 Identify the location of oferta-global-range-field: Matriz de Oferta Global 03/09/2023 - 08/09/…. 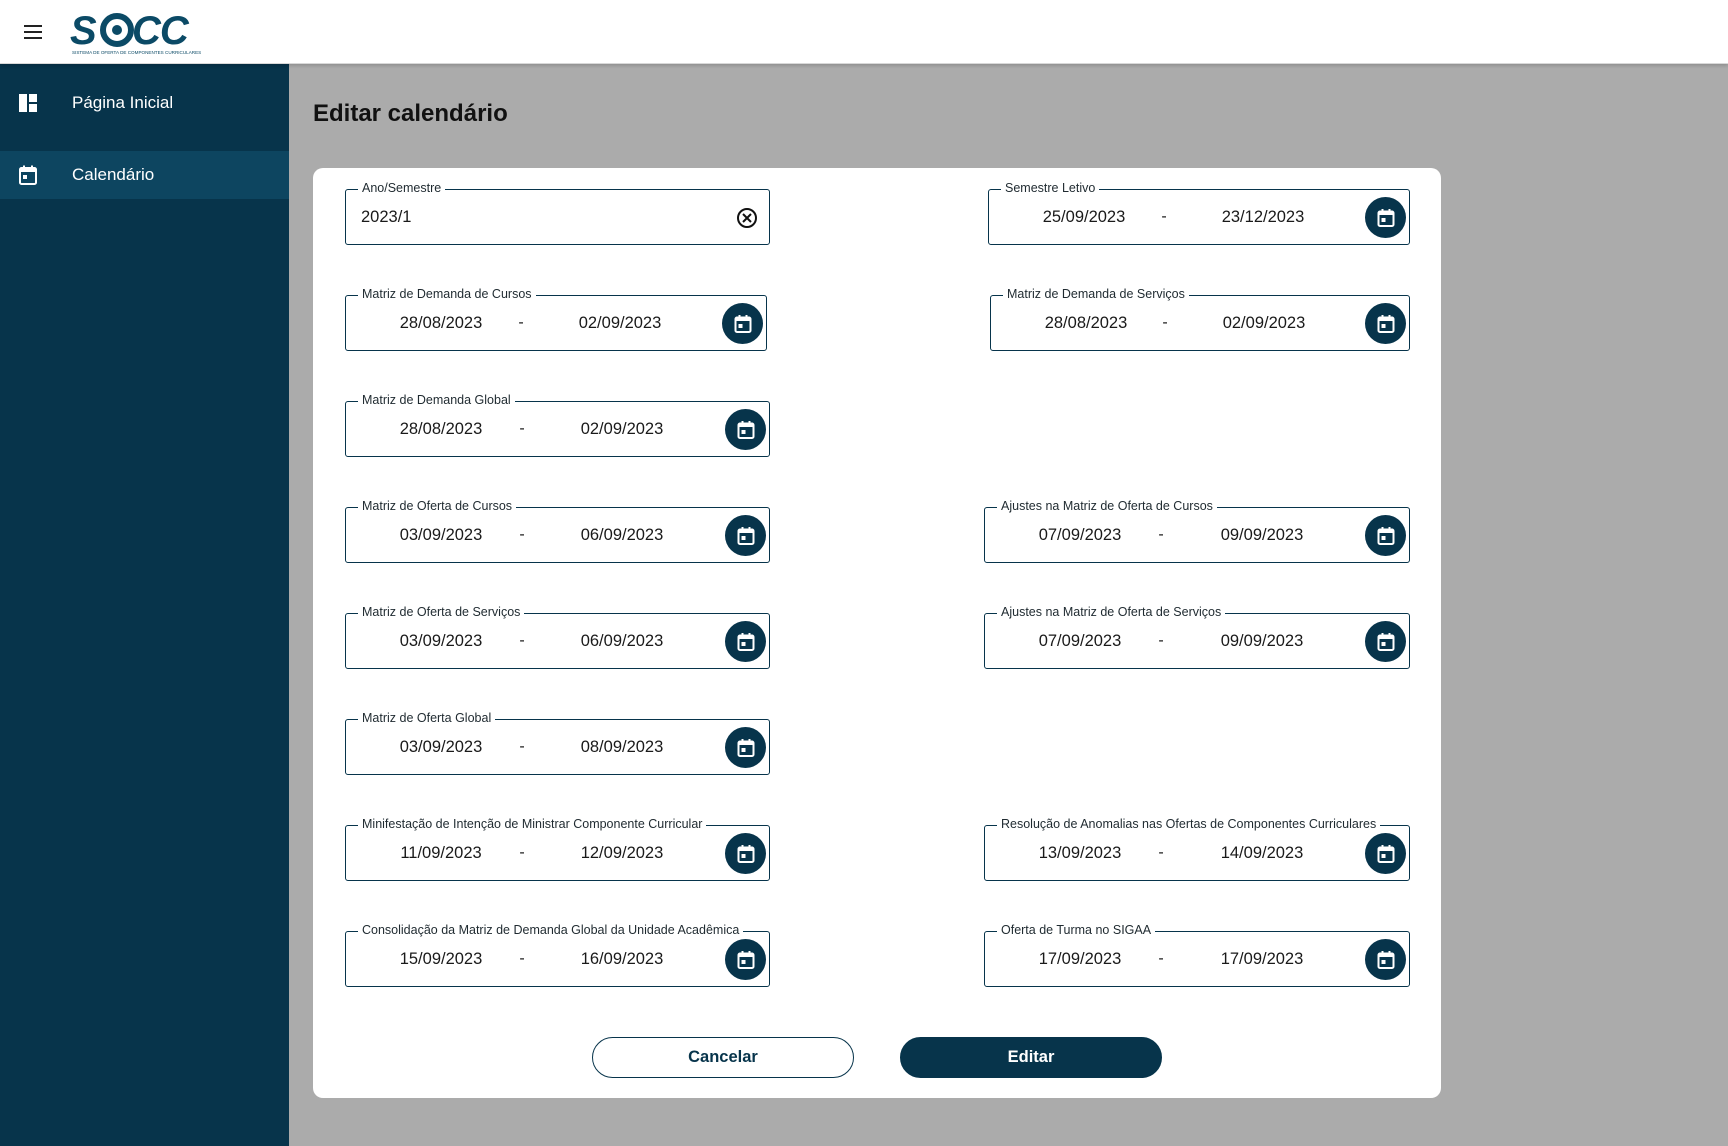
(557, 742).